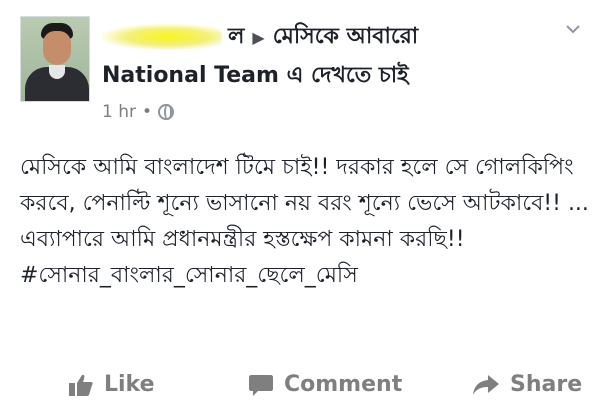 The image size is (600, 400). What do you see at coordinates (162, 37) in the screenshot?
I see `author-name-redaction` at bounding box center [162, 37].